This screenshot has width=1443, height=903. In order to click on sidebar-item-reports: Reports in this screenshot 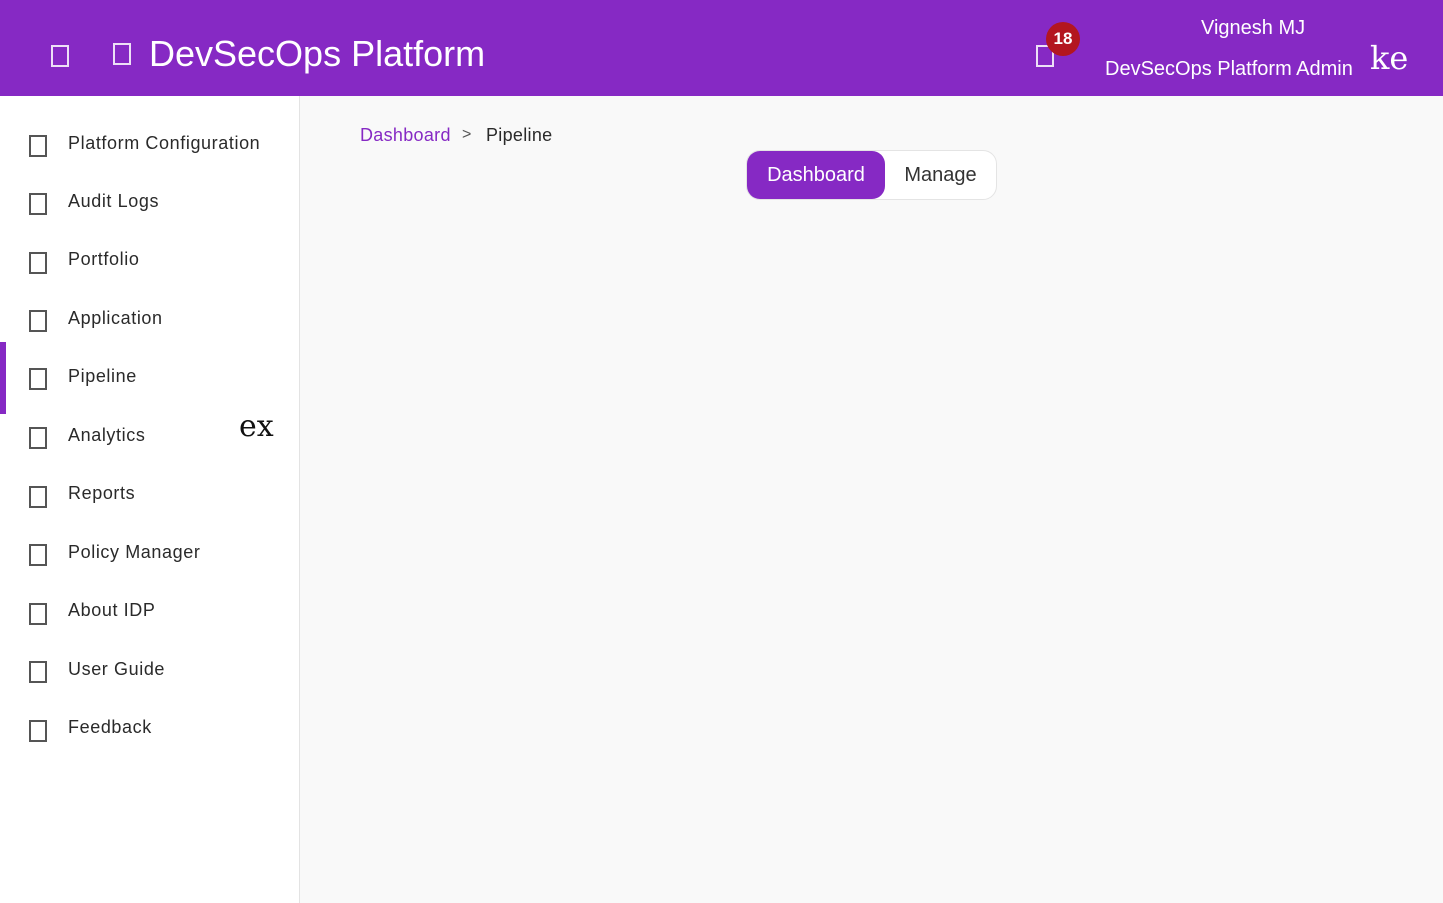, I will do `click(149, 507)`.